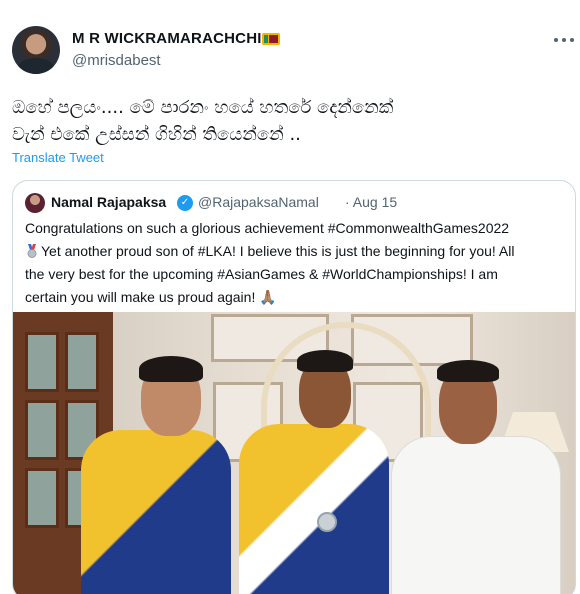 The height and width of the screenshot is (594, 580). Describe the element at coordinates (36, 50) in the screenshot. I see `author-avatar` at that location.